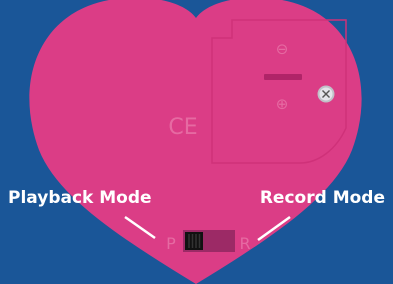 The height and width of the screenshot is (284, 393). Describe the element at coordinates (283, 77) in the screenshot. I see `battery-bar` at that location.